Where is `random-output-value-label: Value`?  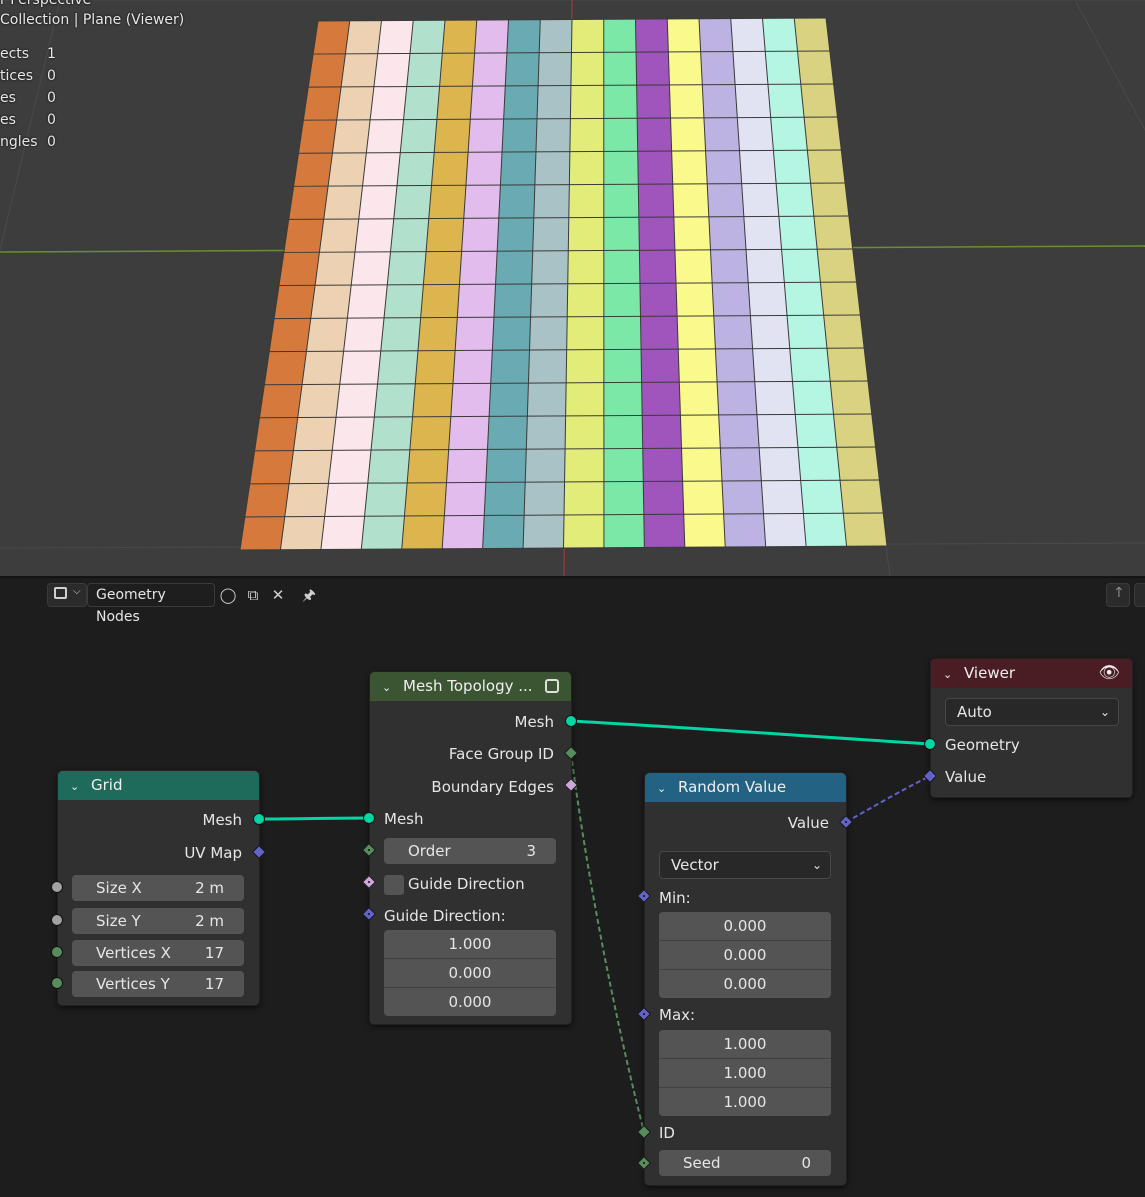 random-output-value-label: Value is located at coordinates (808, 823).